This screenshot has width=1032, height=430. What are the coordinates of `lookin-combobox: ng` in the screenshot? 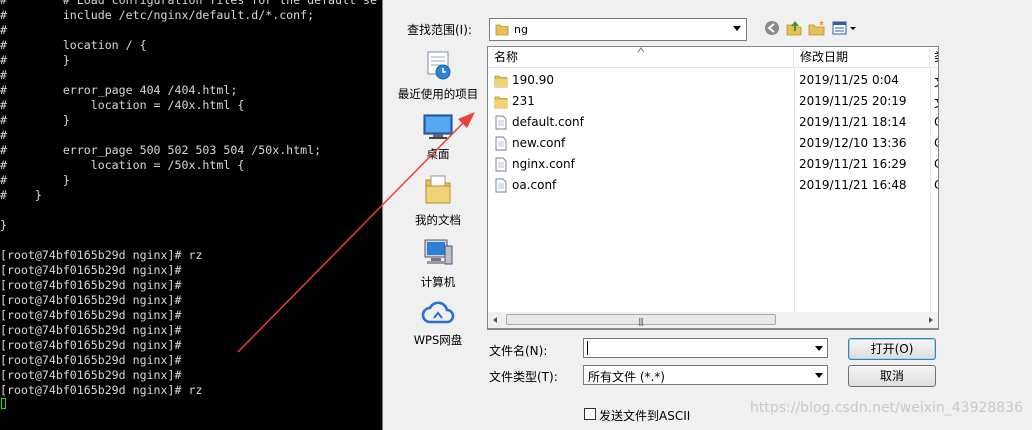 It's located at (618, 29).